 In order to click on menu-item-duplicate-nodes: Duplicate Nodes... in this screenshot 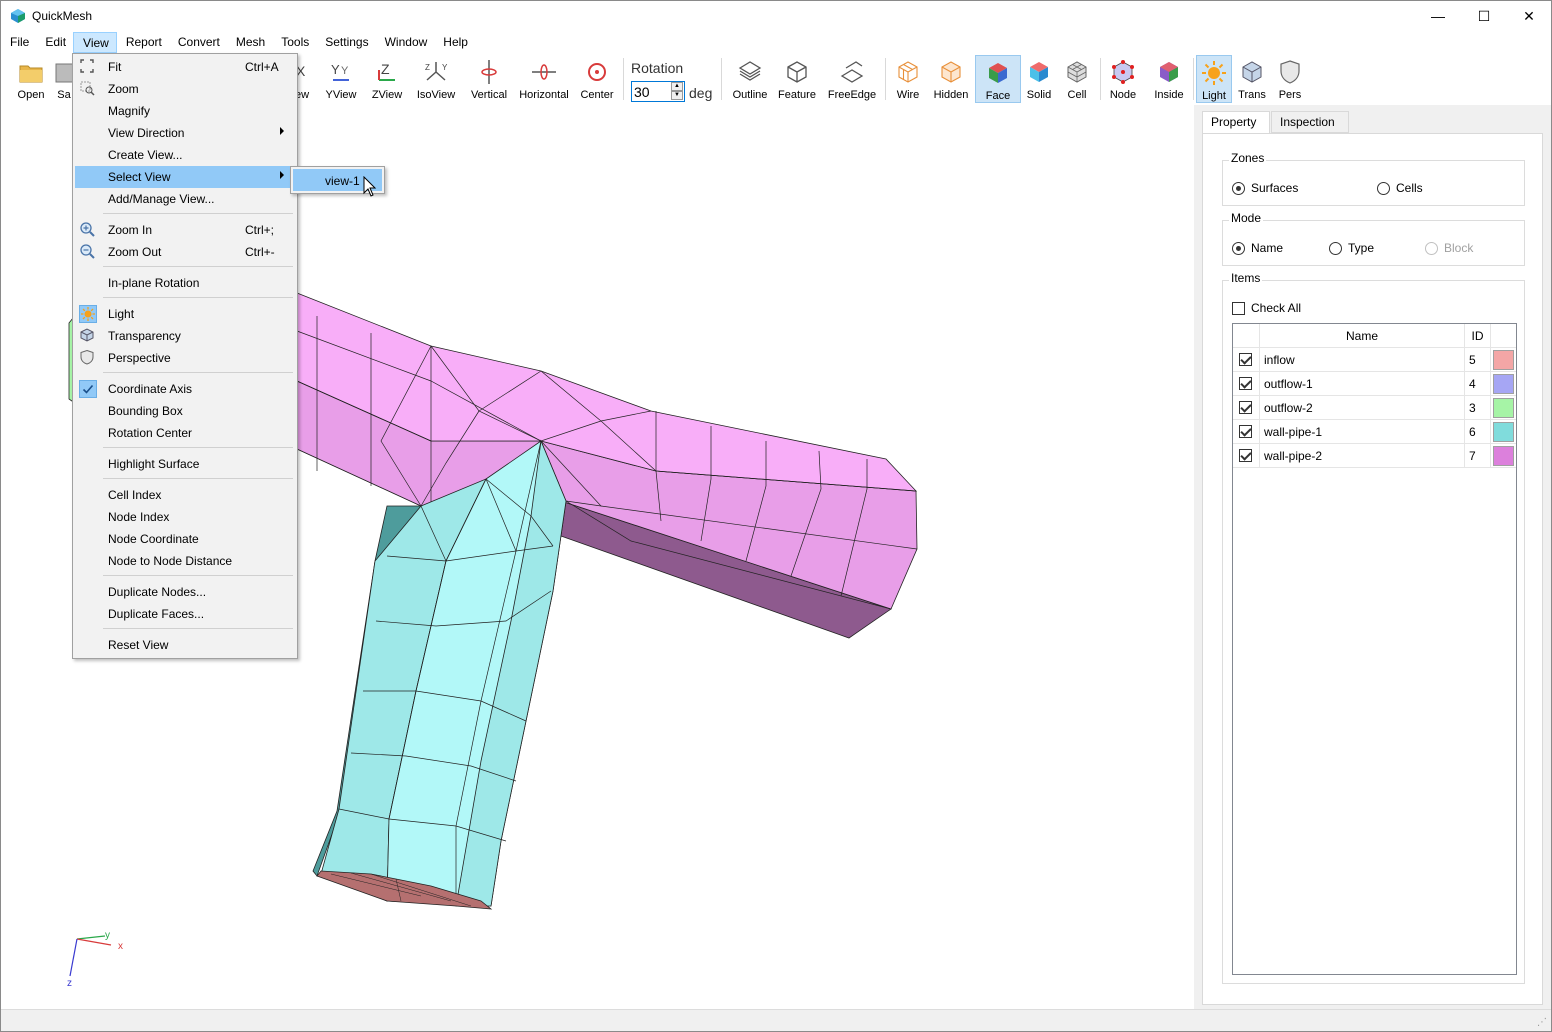, I will do `click(185, 592)`.